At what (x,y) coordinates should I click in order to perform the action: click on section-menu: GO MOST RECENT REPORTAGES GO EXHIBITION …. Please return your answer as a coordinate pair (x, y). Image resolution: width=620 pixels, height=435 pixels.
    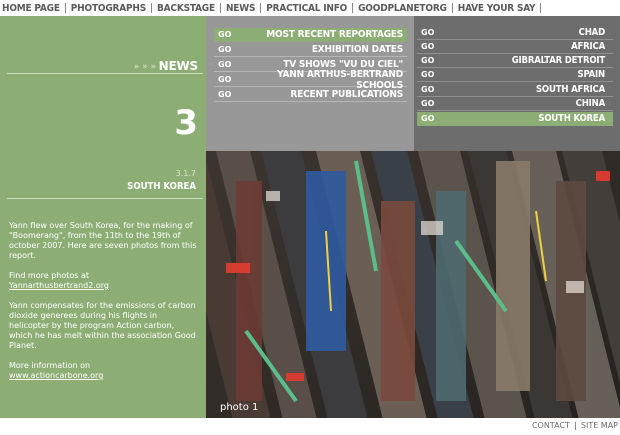
    Looking at the image, I should click on (310, 83).